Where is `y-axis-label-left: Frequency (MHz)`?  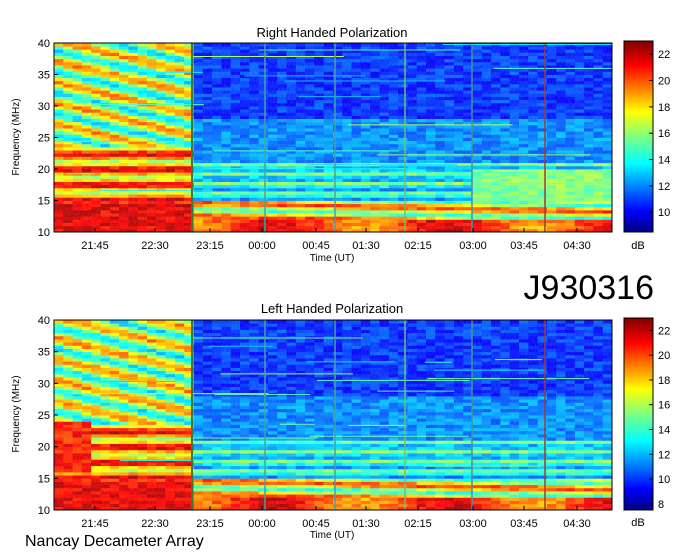
y-axis-label-left: Frequency (MHz) is located at coordinates (16, 413).